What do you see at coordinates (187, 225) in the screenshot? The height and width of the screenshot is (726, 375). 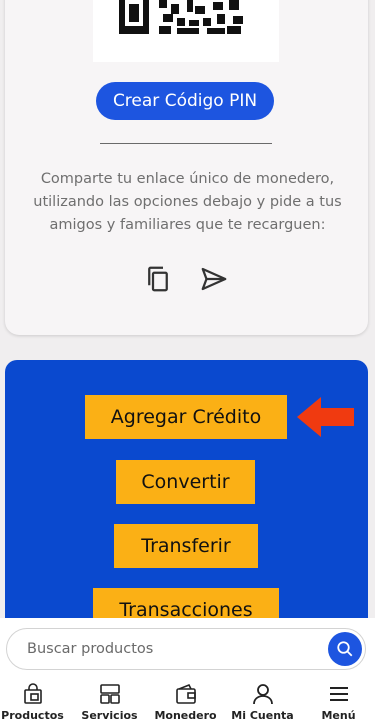 I see `share-text-line: amigos y familiares que te recarguen:` at bounding box center [187, 225].